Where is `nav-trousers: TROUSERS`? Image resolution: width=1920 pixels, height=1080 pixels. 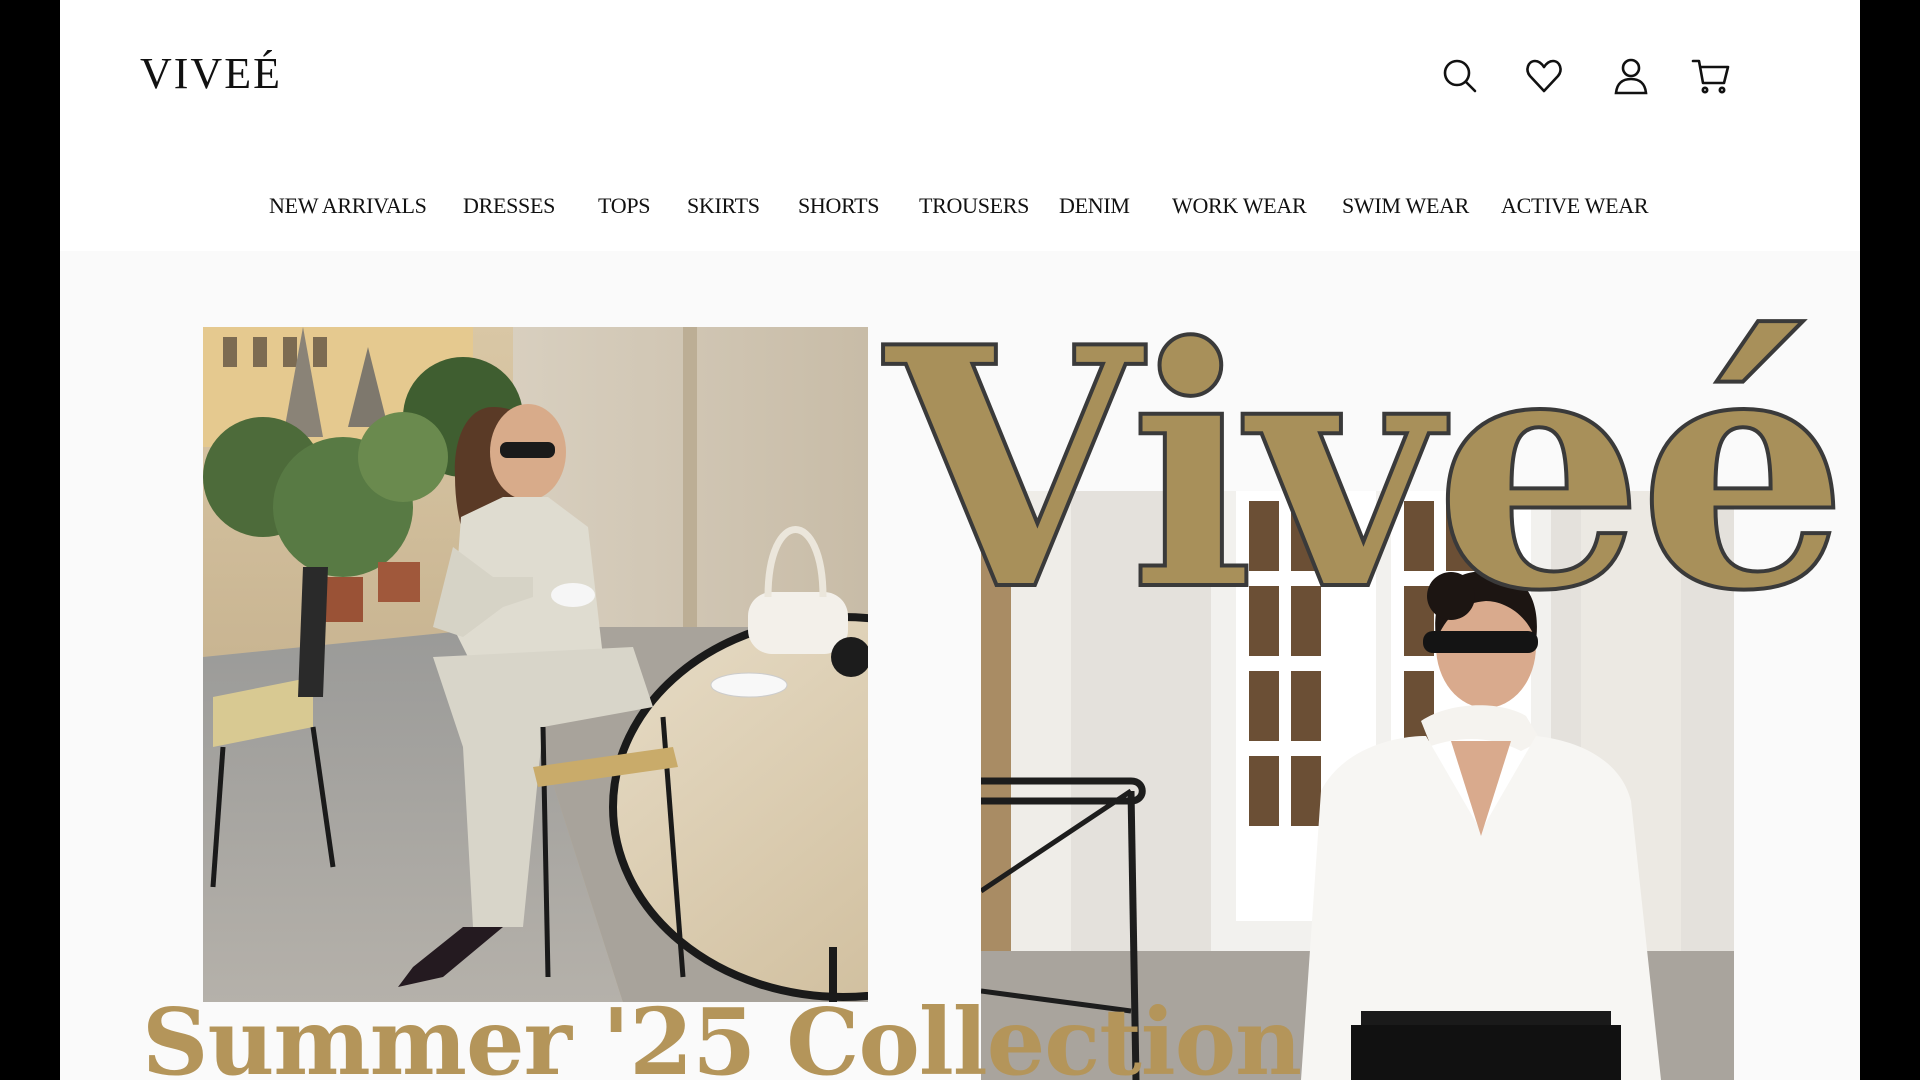
nav-trousers: TROUSERS is located at coordinates (974, 206).